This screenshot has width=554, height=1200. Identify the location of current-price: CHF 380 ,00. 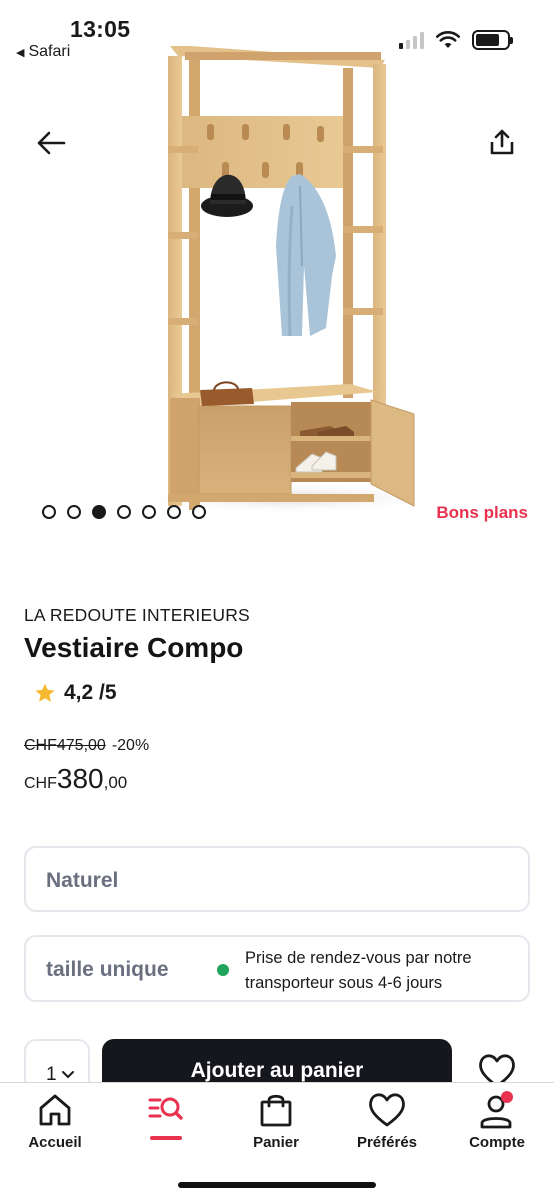
(75, 779).